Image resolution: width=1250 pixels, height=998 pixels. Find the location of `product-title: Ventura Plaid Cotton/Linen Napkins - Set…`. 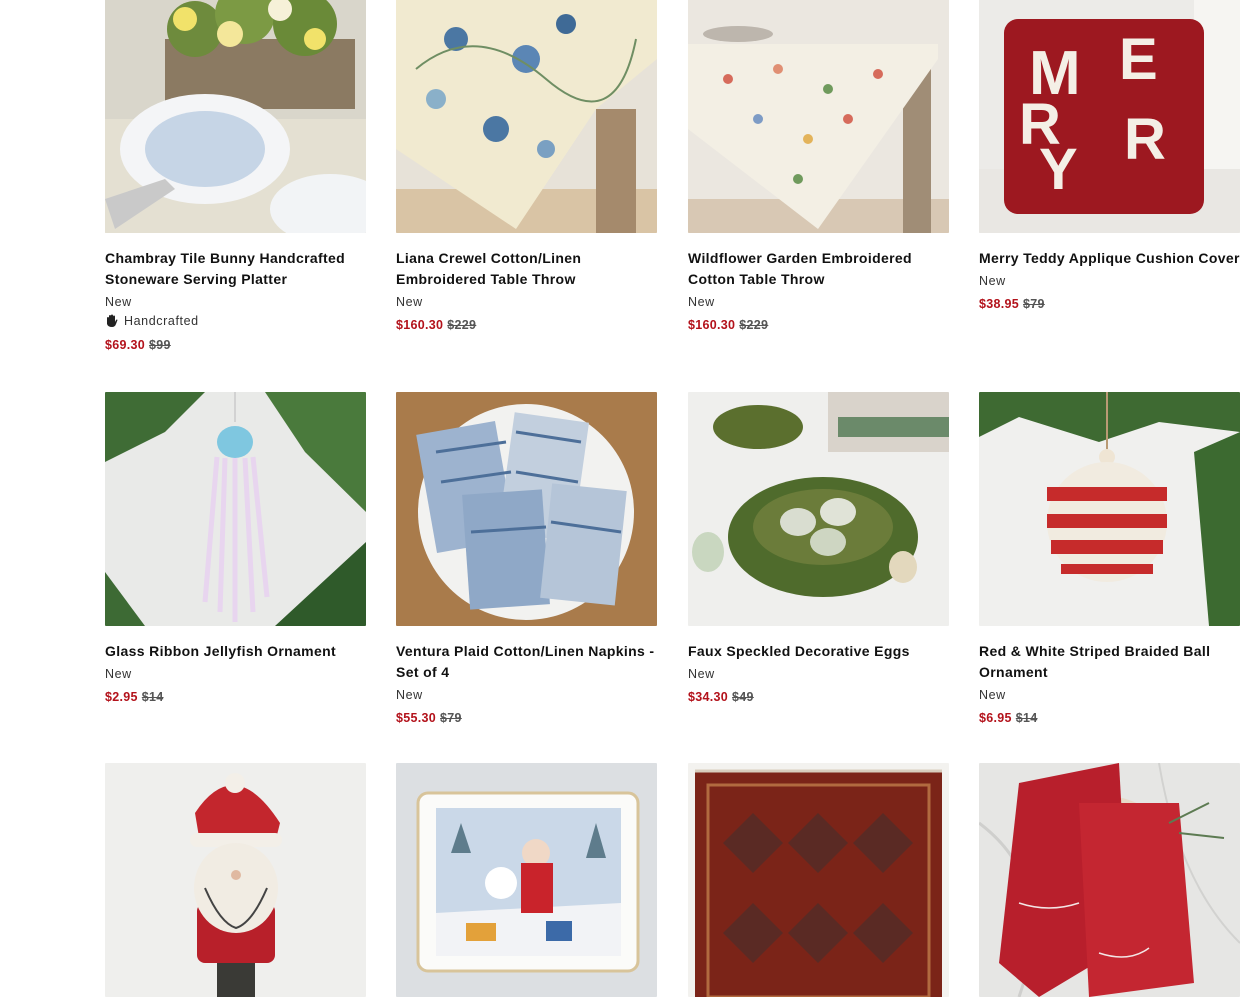

product-title: Ventura Plaid Cotton/Linen Napkins - Set… is located at coordinates (526, 662).